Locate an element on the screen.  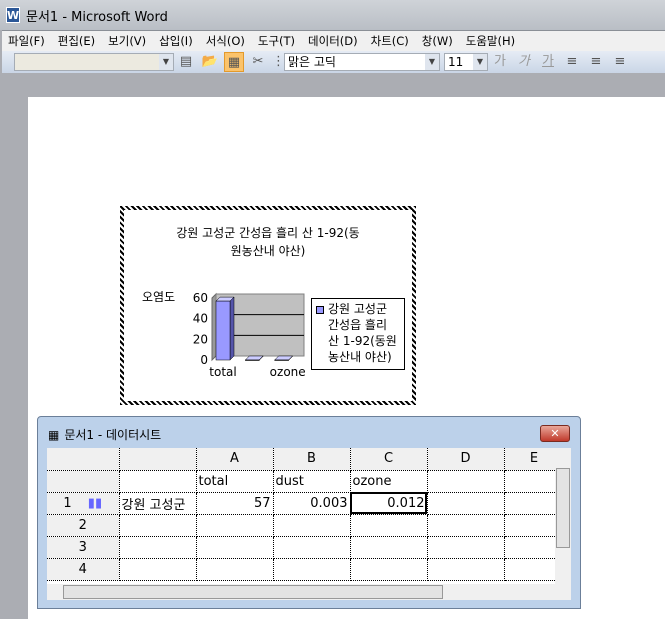
menu-file: 파일(F) is located at coordinates (26, 41).